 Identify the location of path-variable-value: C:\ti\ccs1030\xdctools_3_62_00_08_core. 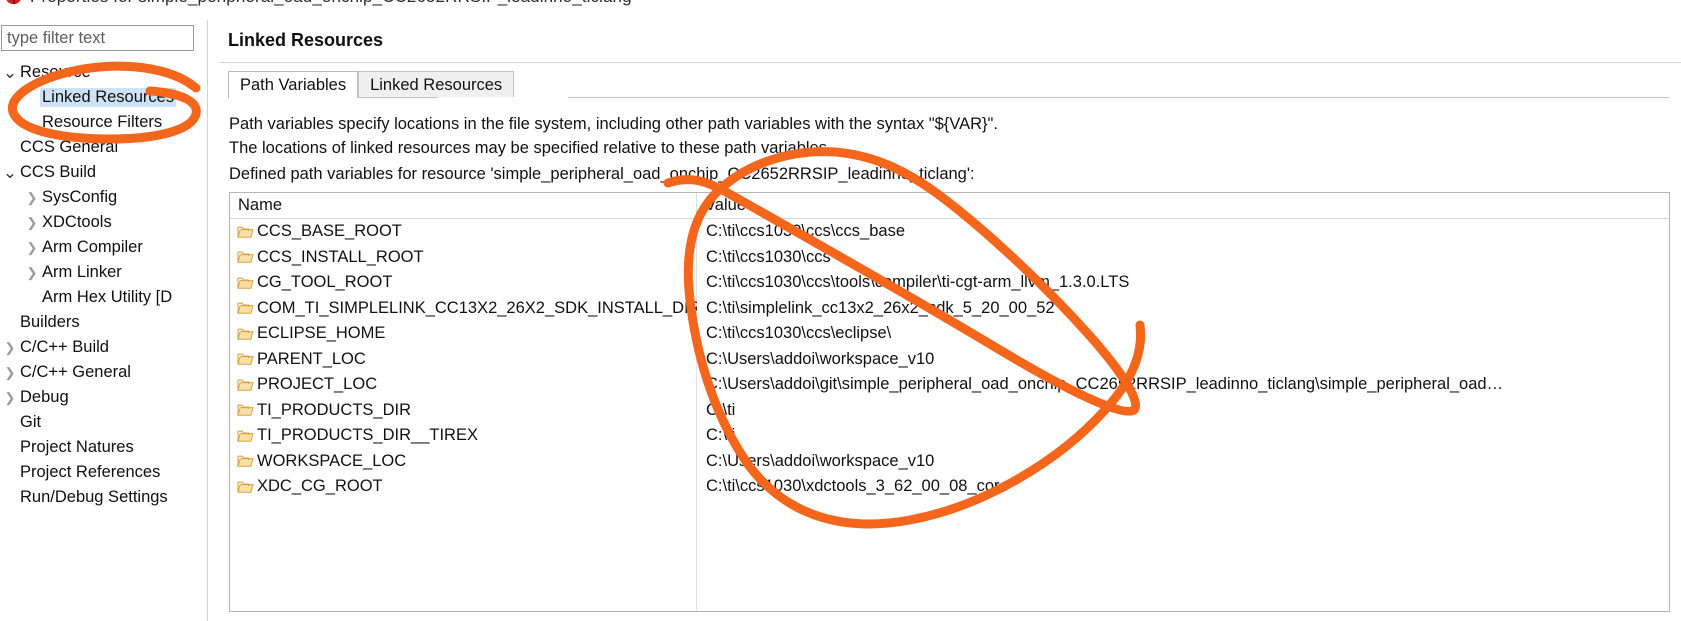
(857, 486).